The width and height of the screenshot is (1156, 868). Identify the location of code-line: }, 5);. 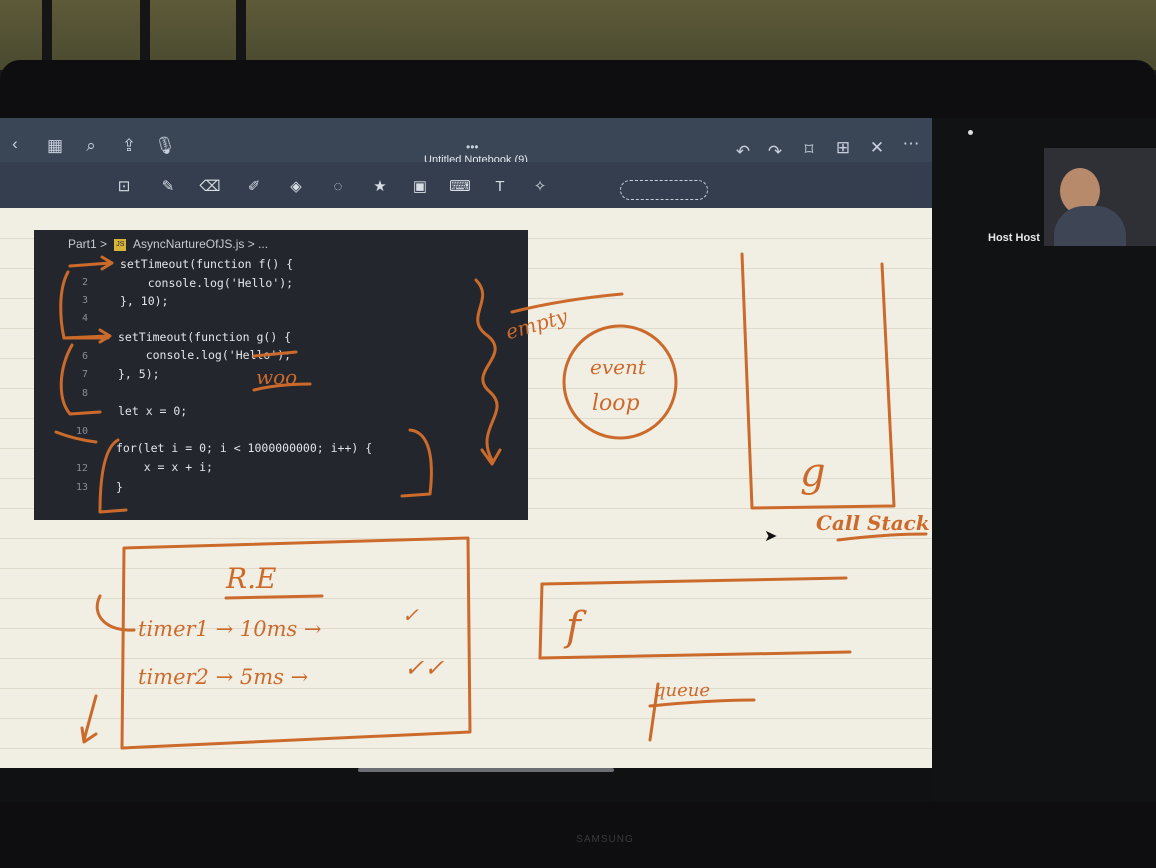
(139, 374).